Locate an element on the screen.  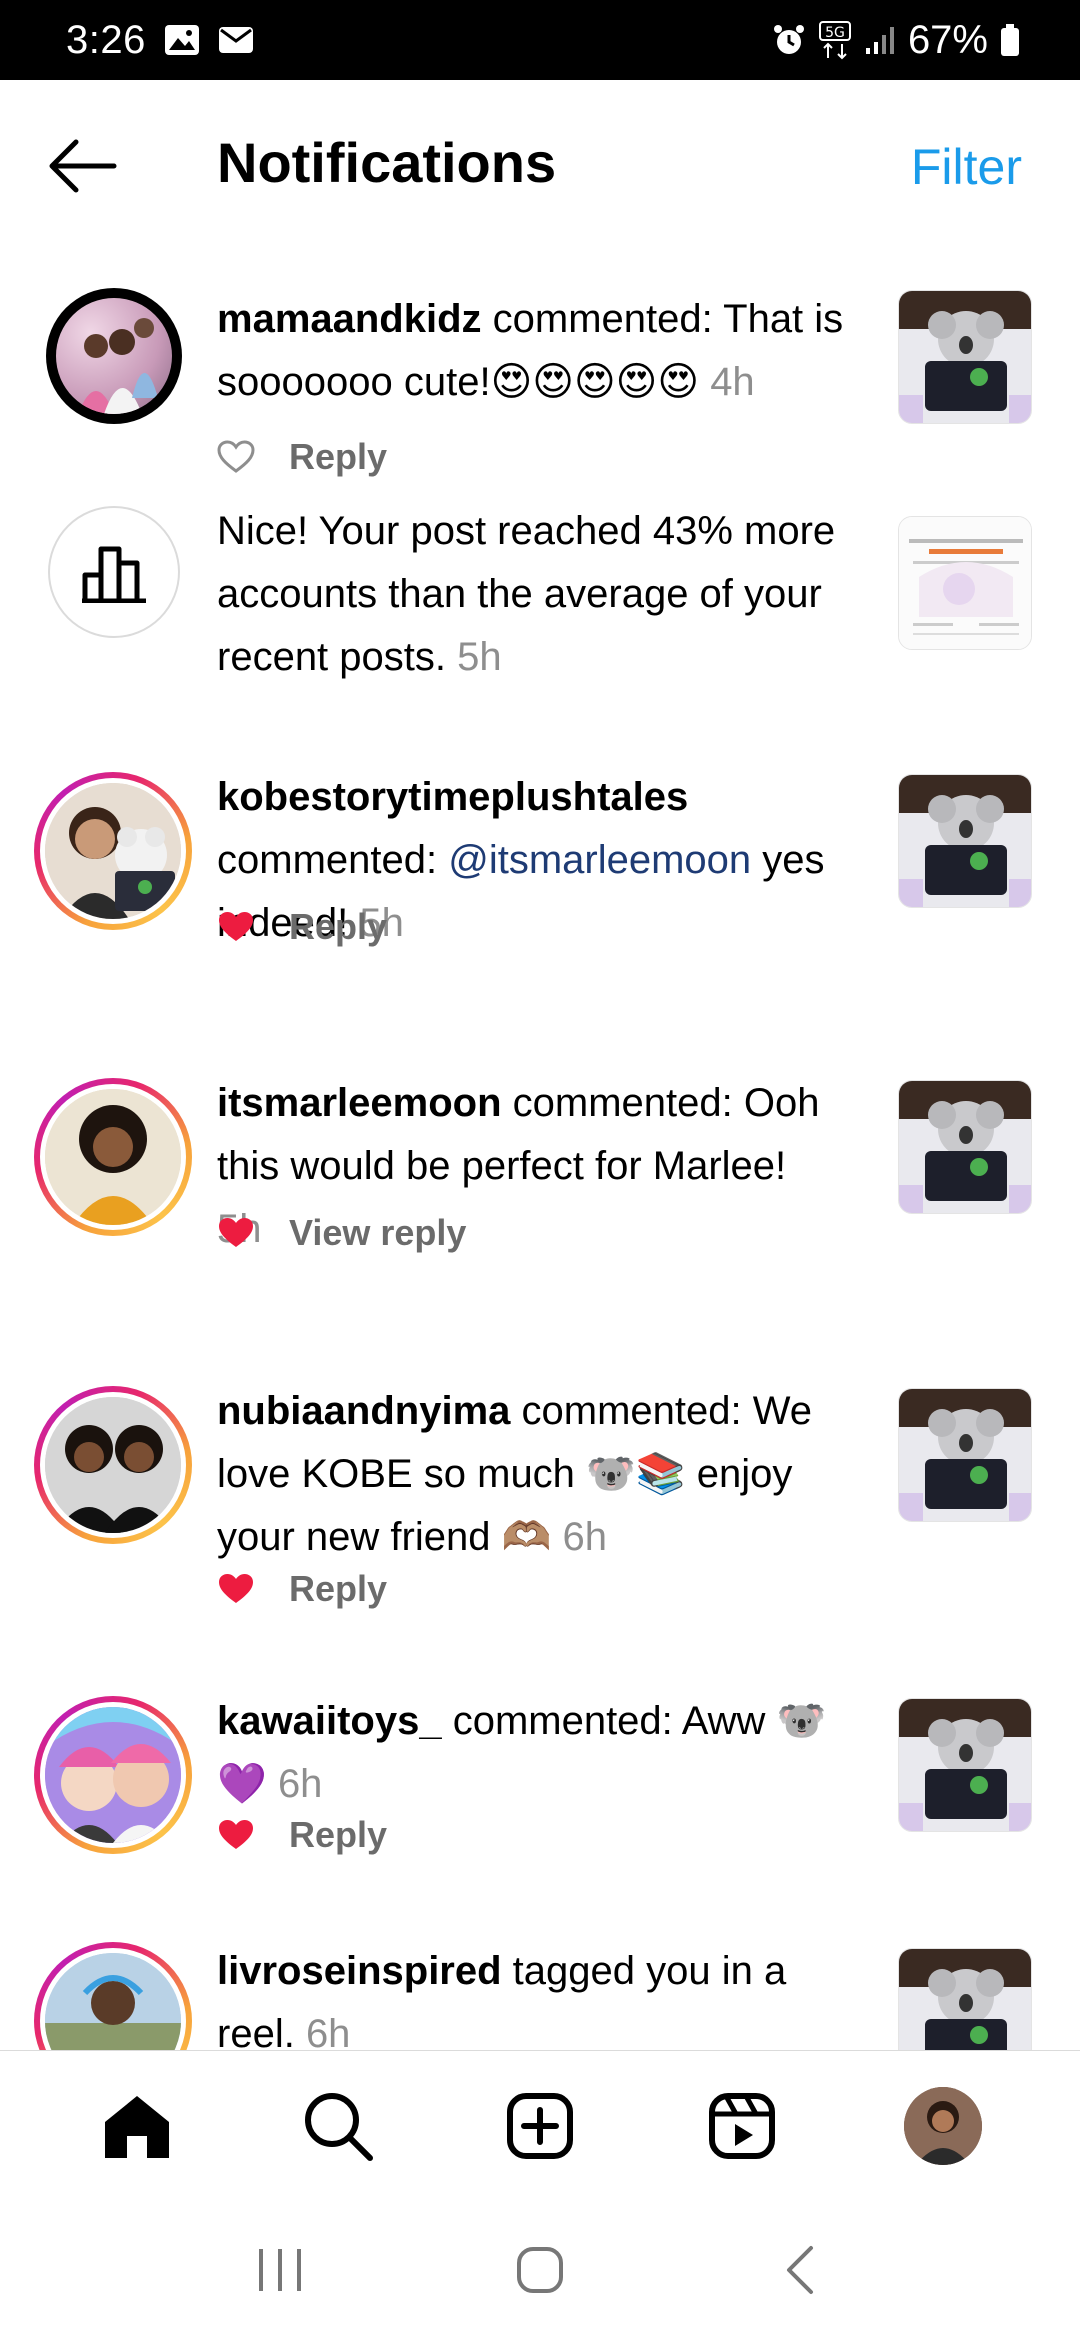
search-icon is located at coordinates (339, 2126).